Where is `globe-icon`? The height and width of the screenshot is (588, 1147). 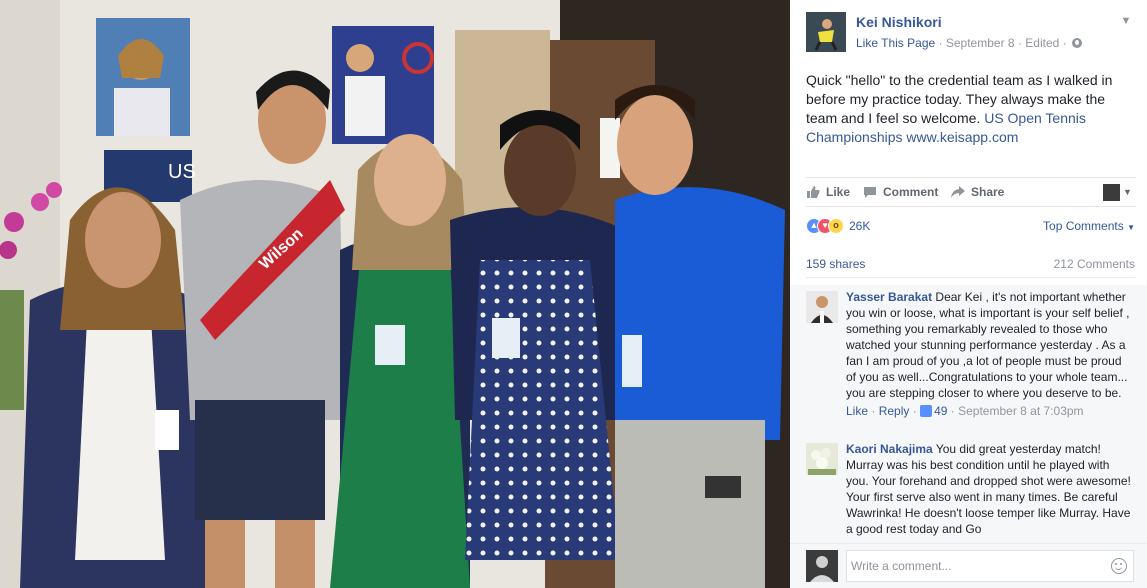 globe-icon is located at coordinates (1076, 43).